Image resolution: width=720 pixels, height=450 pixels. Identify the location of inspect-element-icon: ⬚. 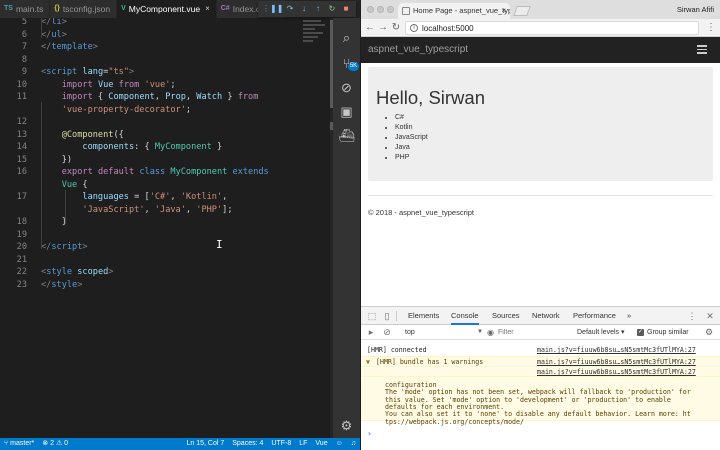
(372, 316).